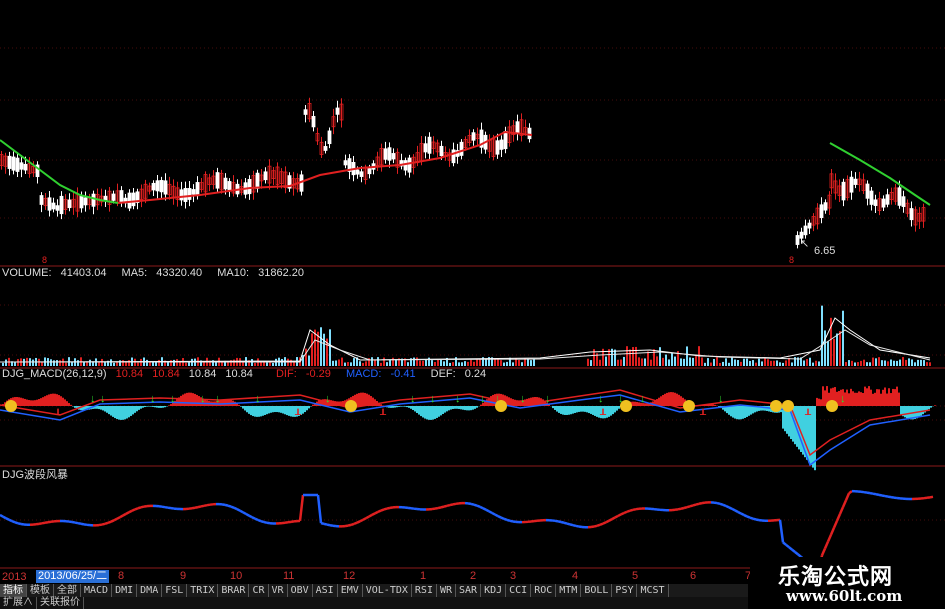 This screenshot has height=609, width=945. Describe the element at coordinates (203, 590) in the screenshot. I see `tab-trix: TRIX` at that location.